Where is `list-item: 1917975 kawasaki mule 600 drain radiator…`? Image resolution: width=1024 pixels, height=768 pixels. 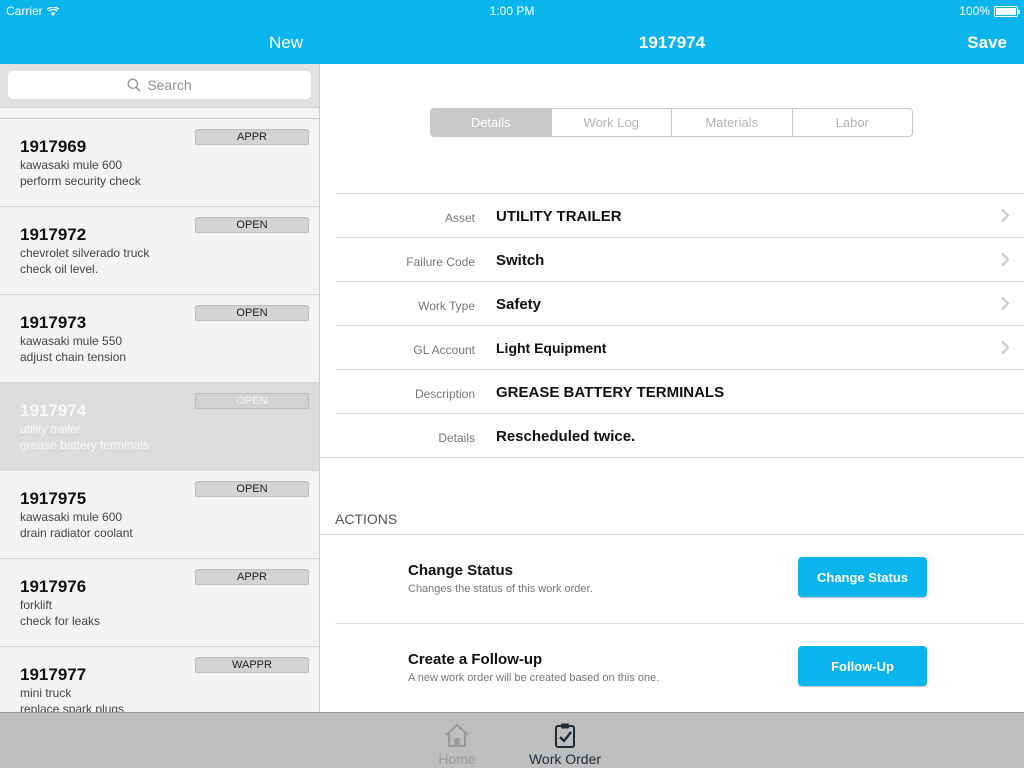
list-item: 1917975 kawasaki mule 600 drain radiator… is located at coordinates (159, 515).